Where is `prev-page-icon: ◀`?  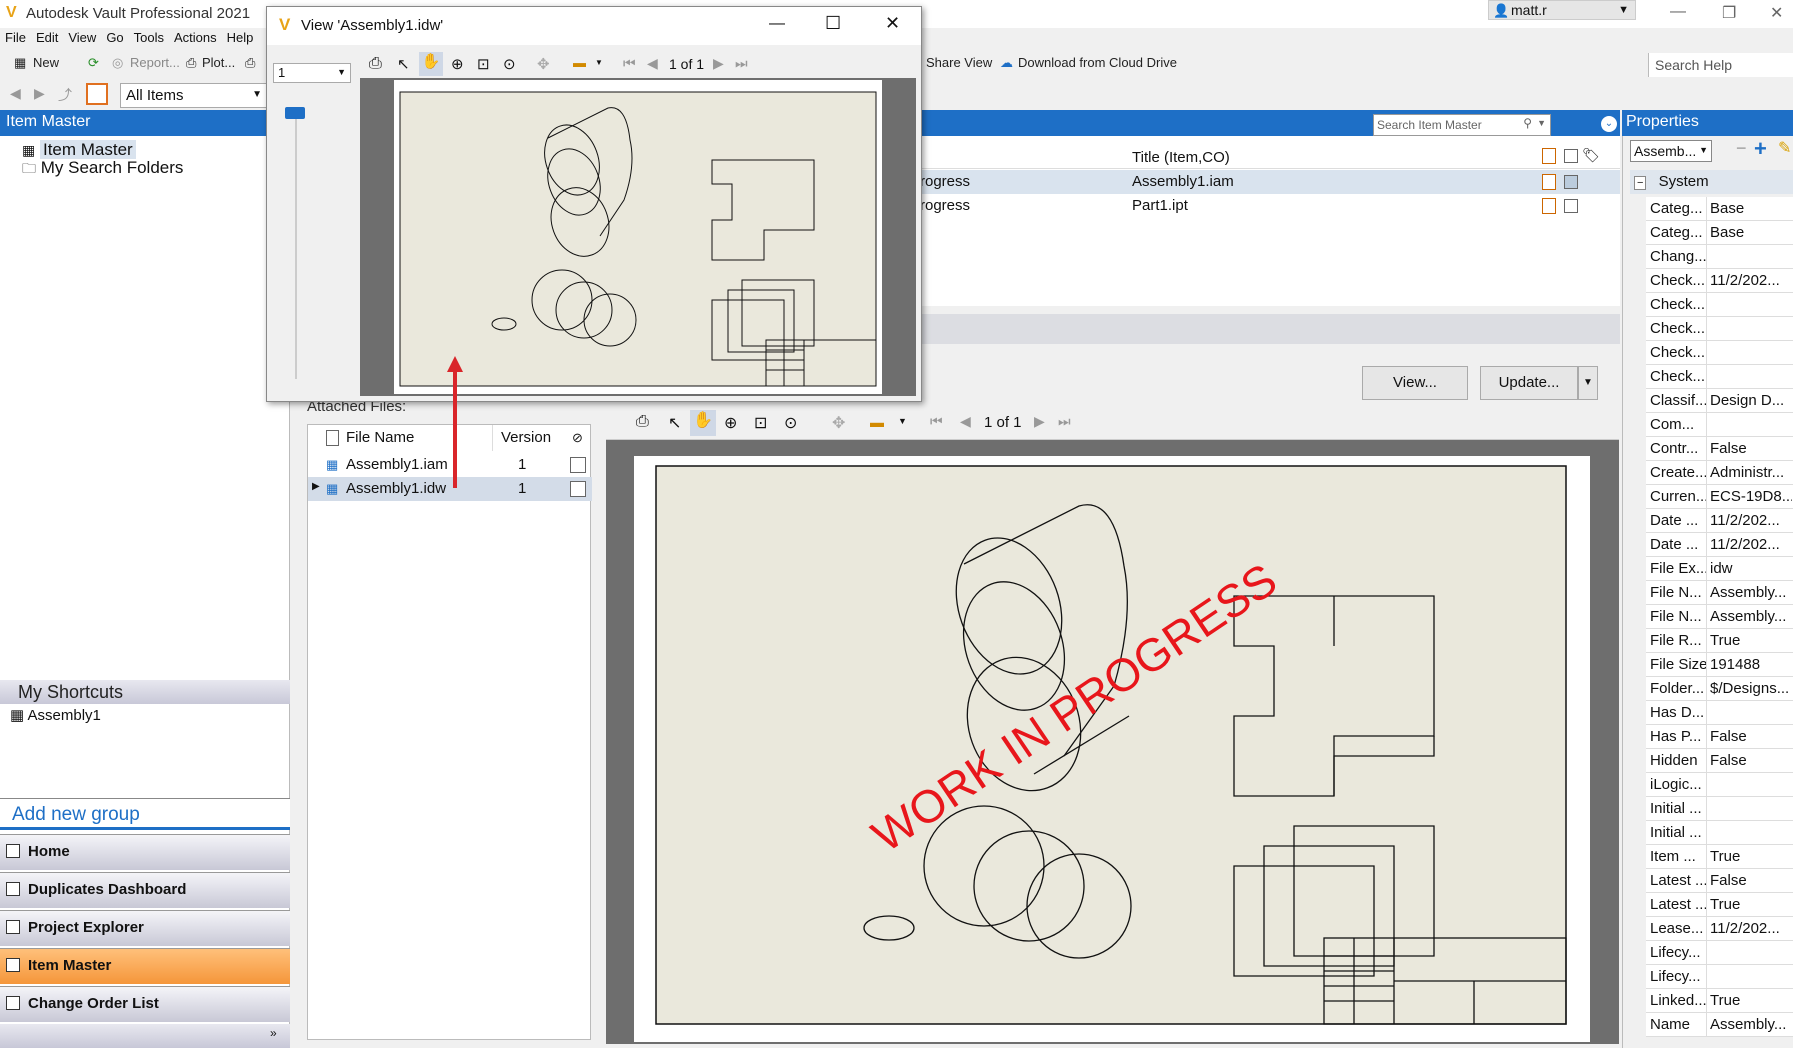
prev-page-icon: ◀ is located at coordinates (652, 63).